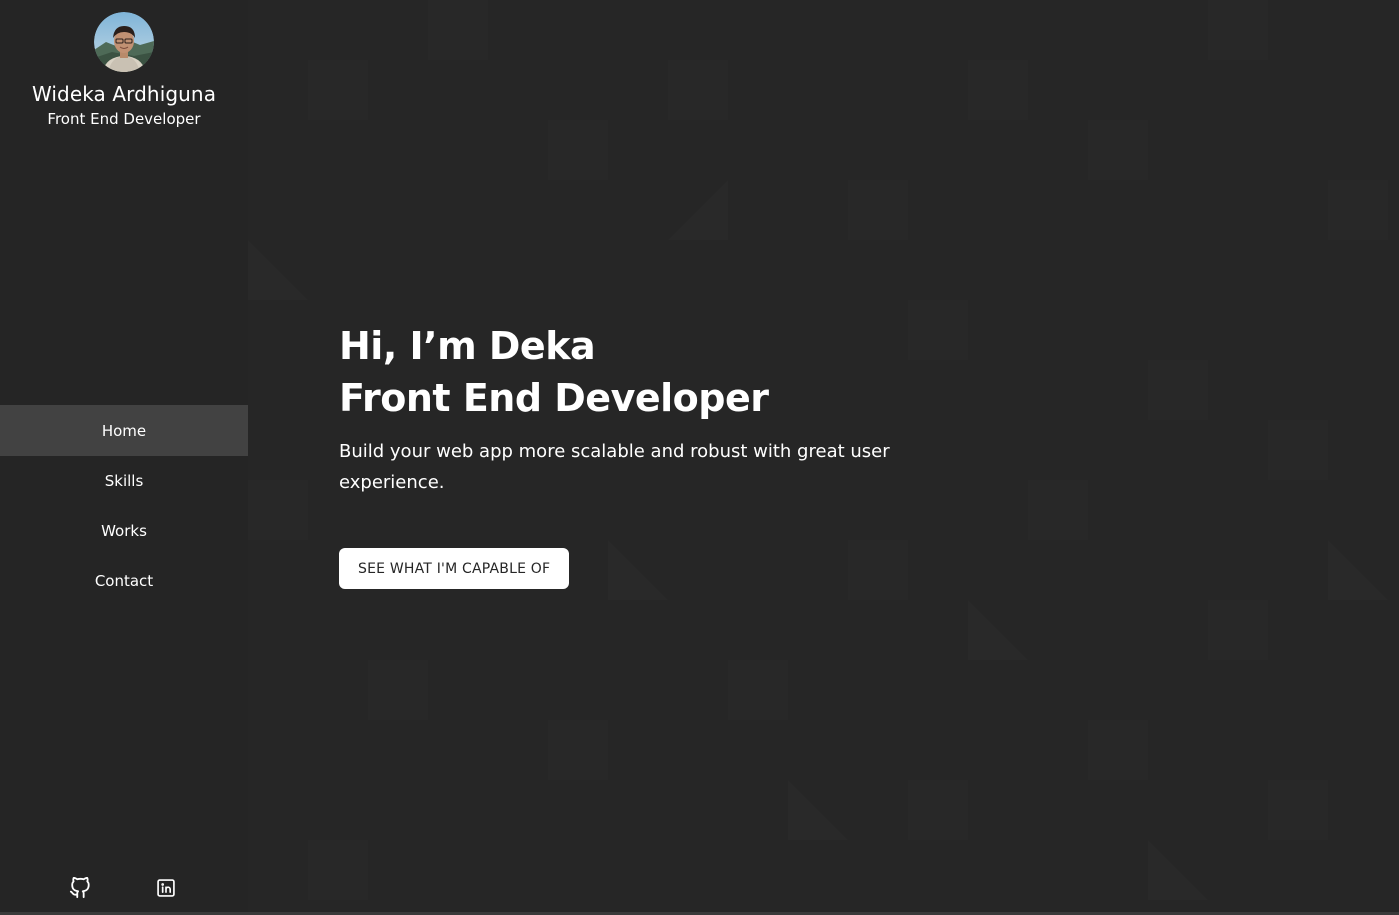 This screenshot has height=915, width=1399. Describe the element at coordinates (124, 119) in the screenshot. I see `profile-role: Front End Developer` at that location.